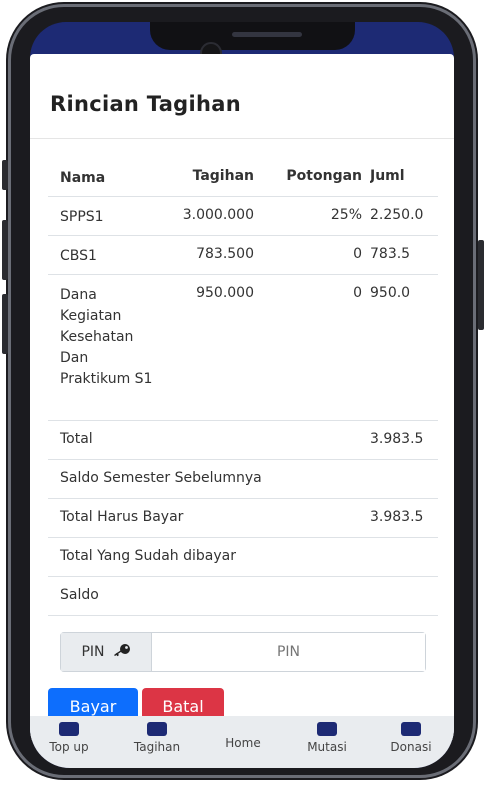  What do you see at coordinates (106, 337) in the screenshot?
I see `row-nama: Dana Kegiatan Kesehatan Dan Praktikum S1` at bounding box center [106, 337].